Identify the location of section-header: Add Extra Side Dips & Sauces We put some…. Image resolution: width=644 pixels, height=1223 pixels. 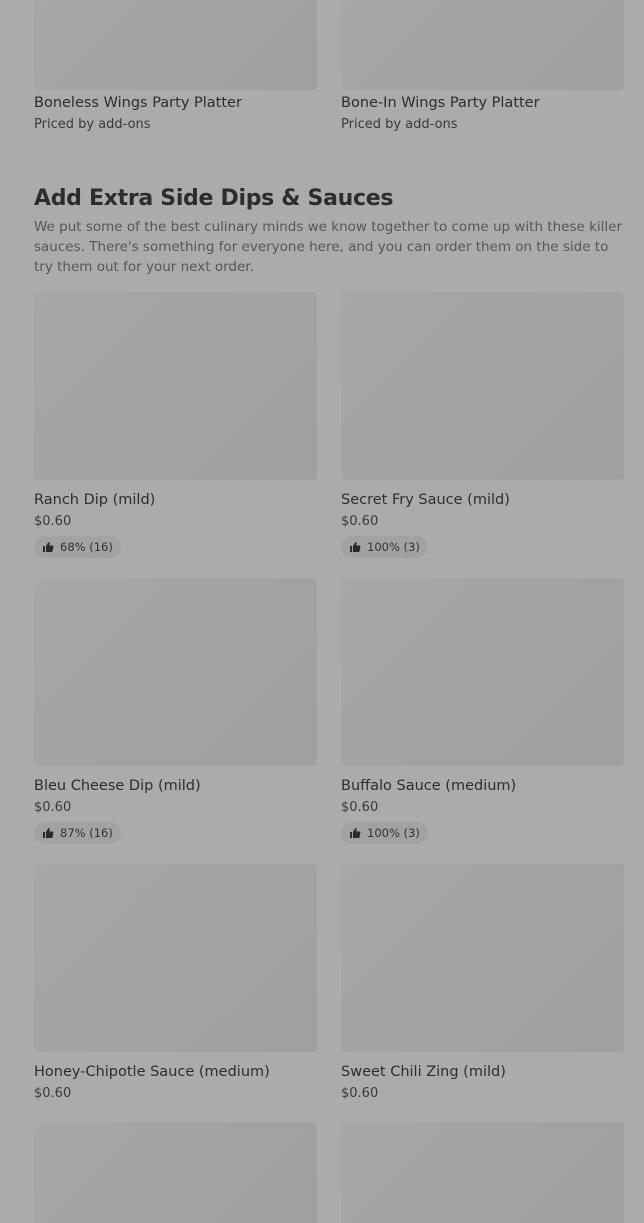
(329, 231).